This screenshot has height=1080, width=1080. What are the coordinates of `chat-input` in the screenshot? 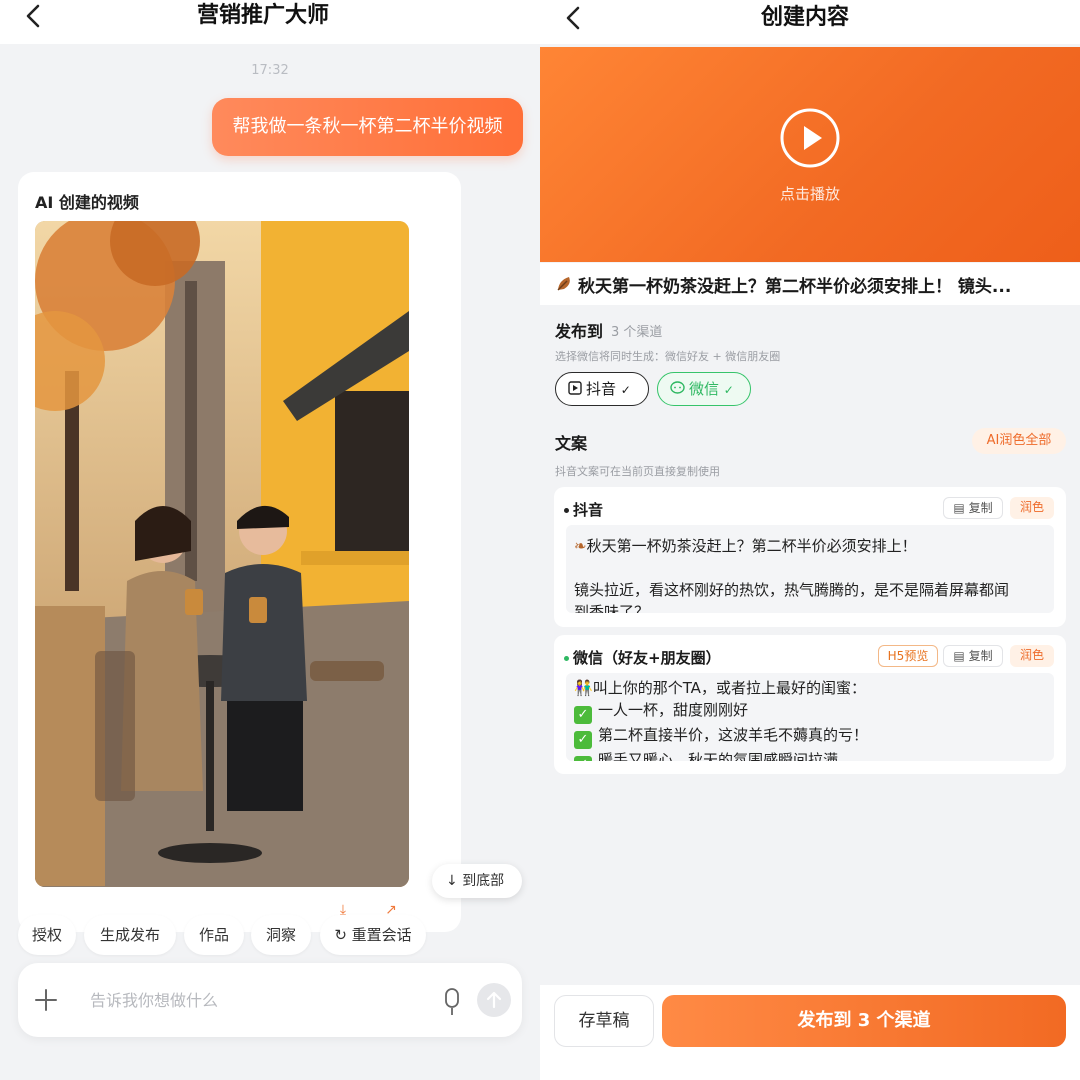 It's located at (265, 1000).